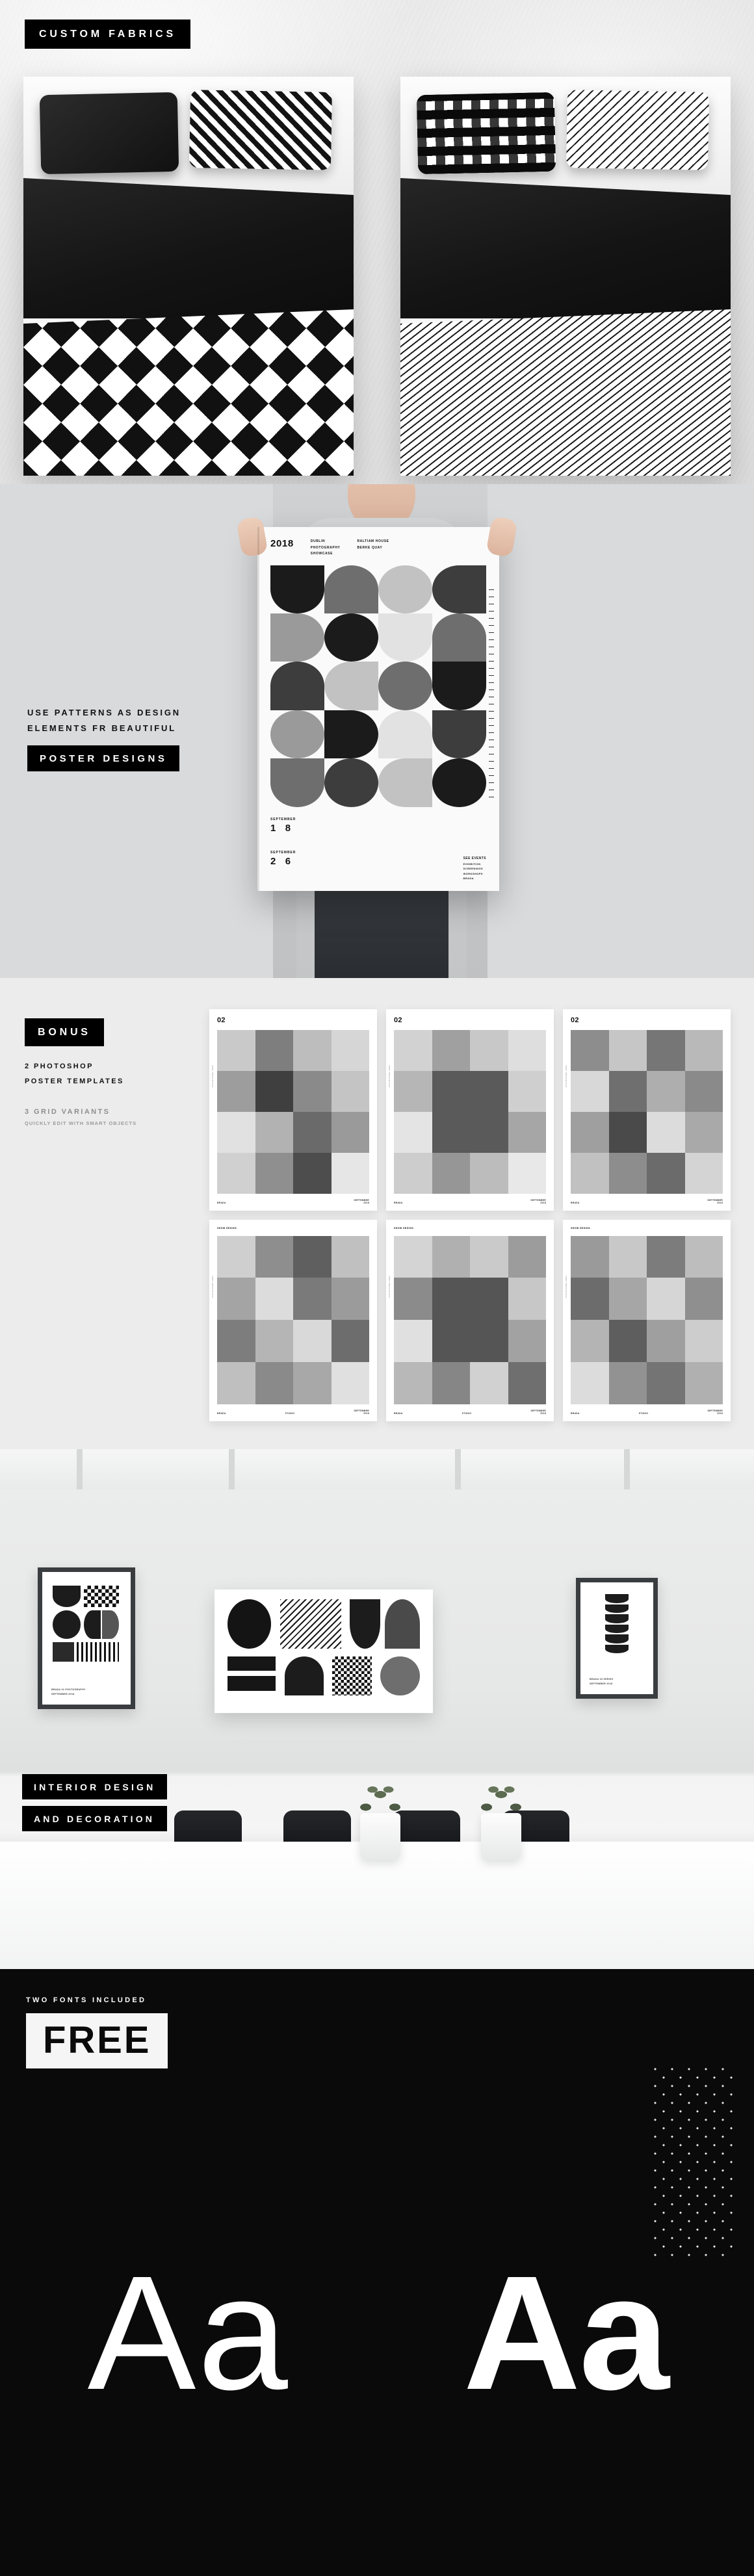 The height and width of the screenshot is (2576, 754). Describe the element at coordinates (107, 34) in the screenshot. I see `fabrics-badge: CUSTOM FABRICS` at that location.